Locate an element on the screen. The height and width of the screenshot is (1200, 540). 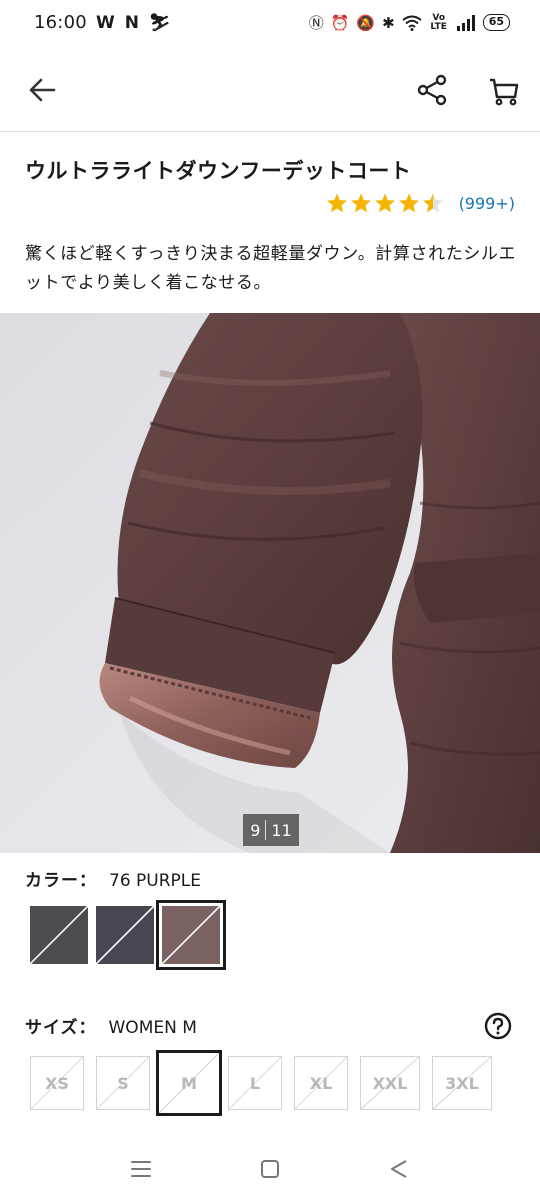
question-circle-icon is located at coordinates (498, 1026).